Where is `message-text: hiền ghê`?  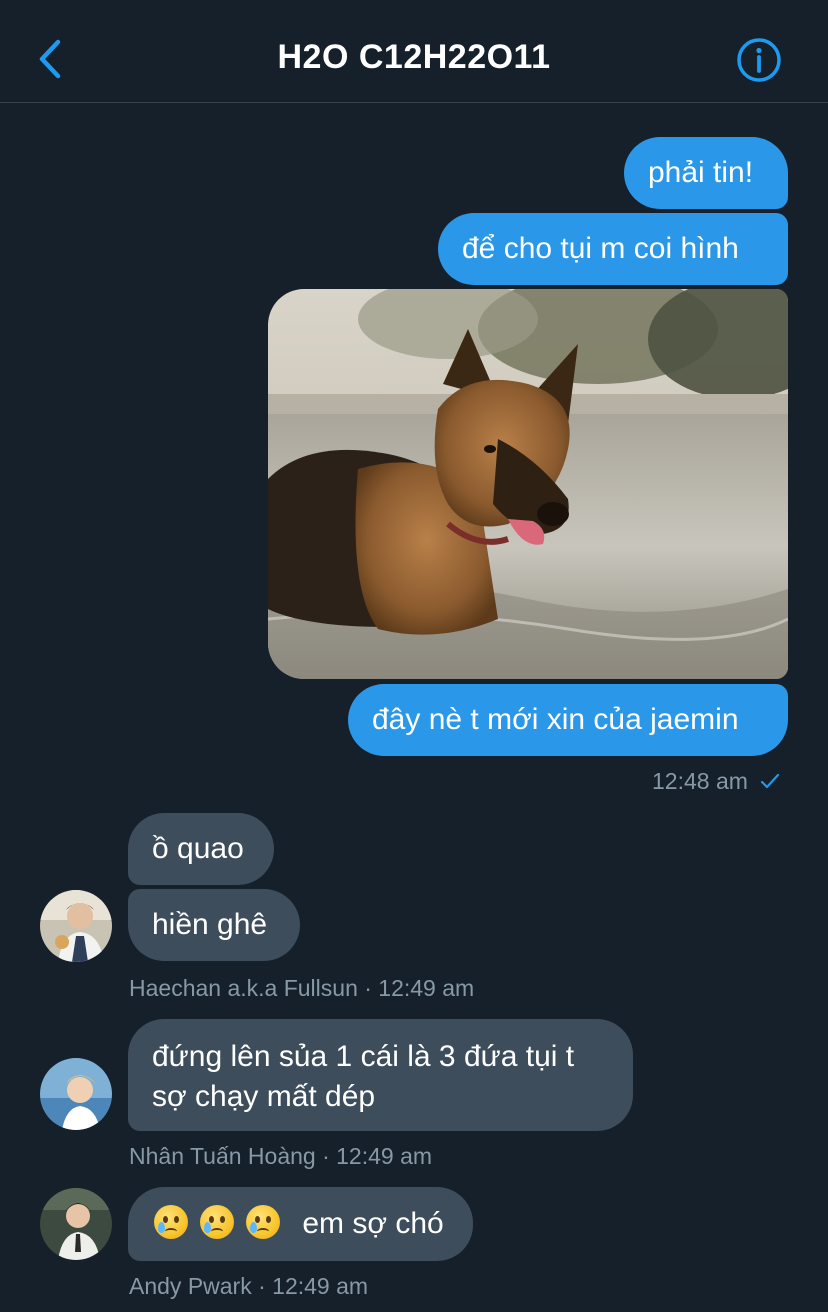
message-text: hiền ghê is located at coordinates (210, 924).